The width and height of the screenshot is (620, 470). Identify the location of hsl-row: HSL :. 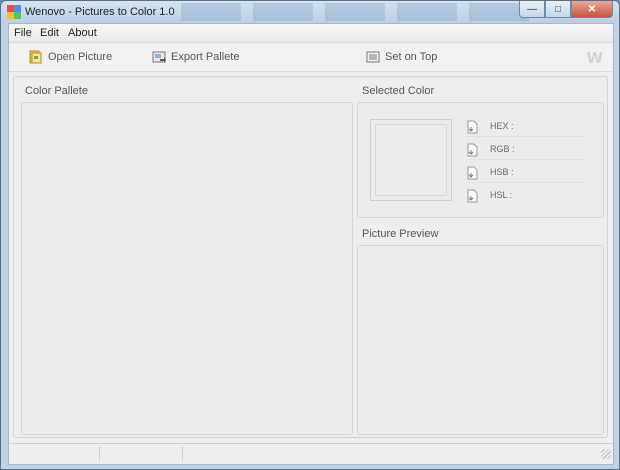
(525, 195).